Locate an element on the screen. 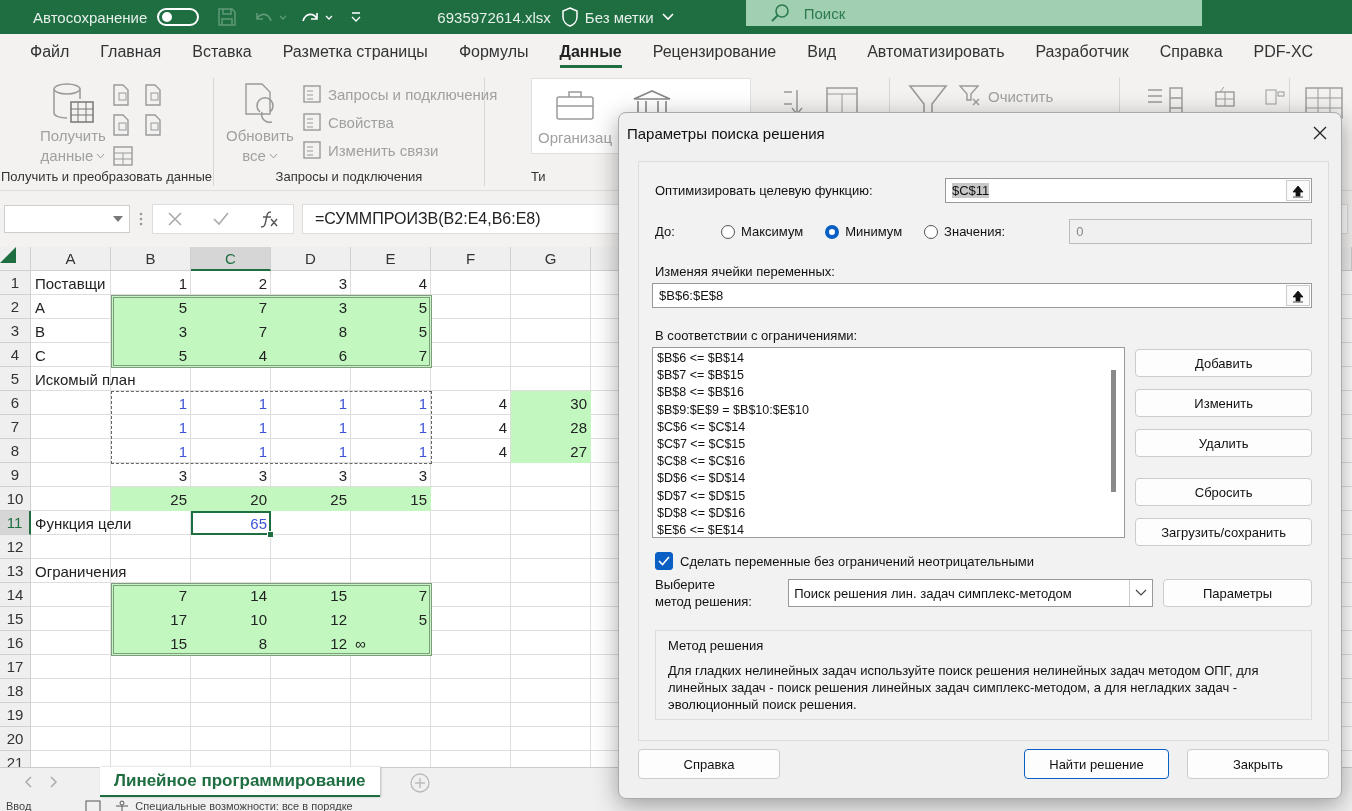 This screenshot has width=1352, height=811. dialog-button: Загрузить/сохранить is located at coordinates (1223, 532).